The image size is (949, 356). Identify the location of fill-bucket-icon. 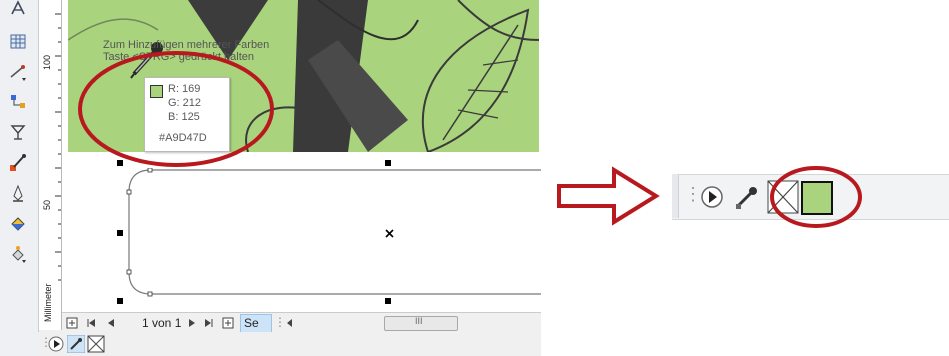
(18, 225).